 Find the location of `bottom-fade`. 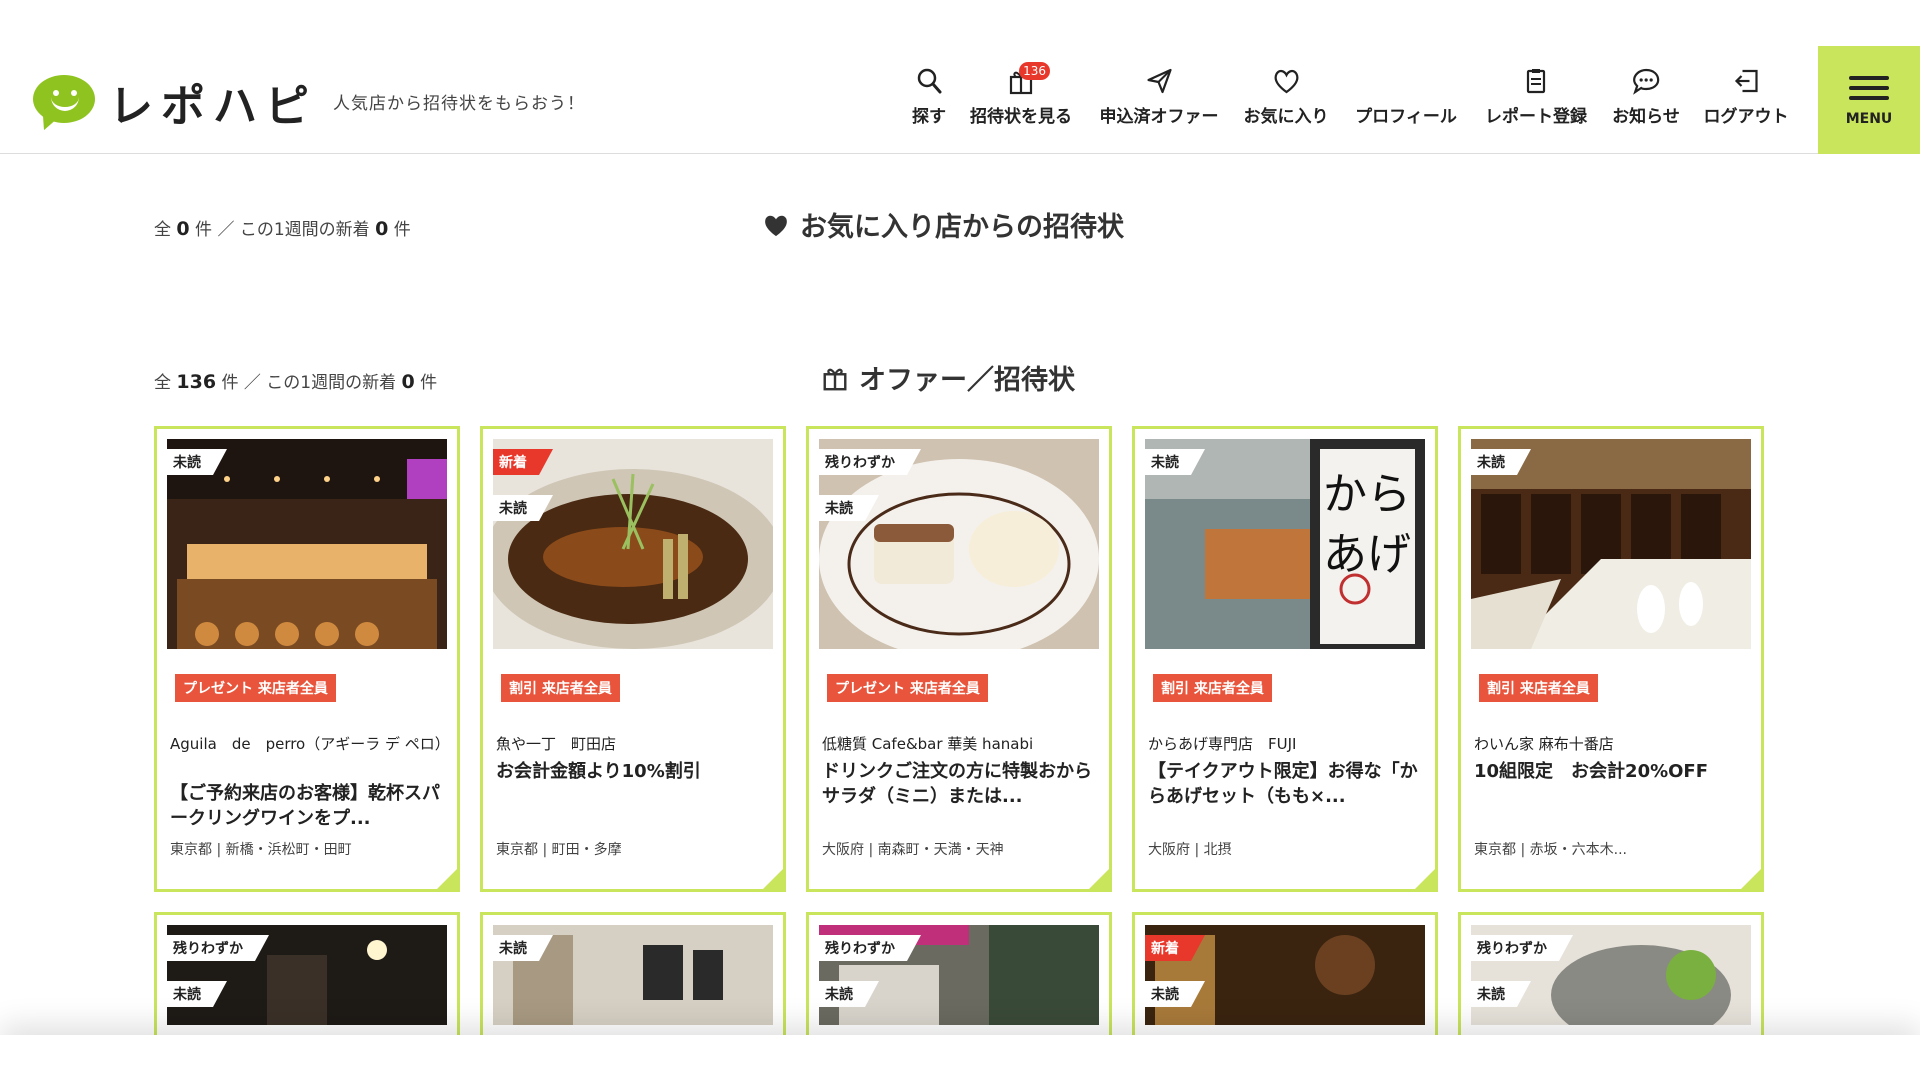

bottom-fade is located at coordinates (960, 1057).